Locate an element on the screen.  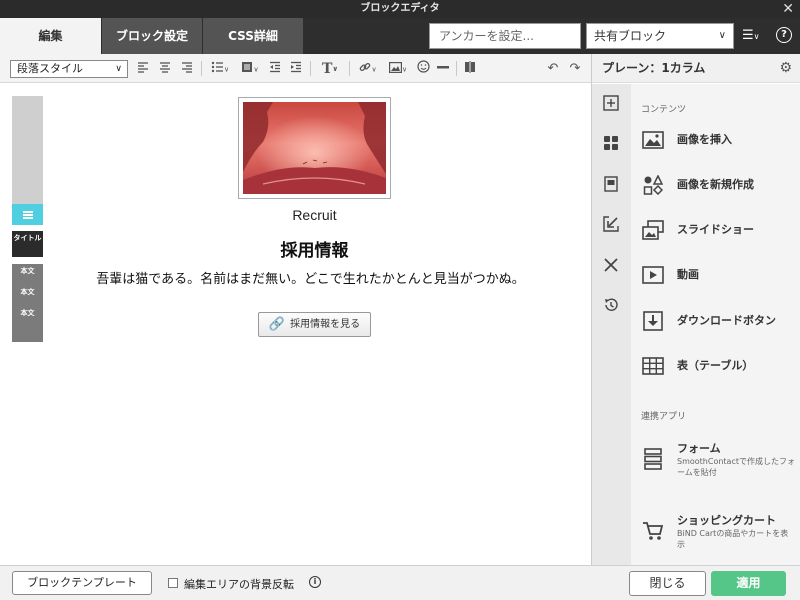
invert-background-label: 編集エリアの背景反転 is located at coordinates (239, 584).